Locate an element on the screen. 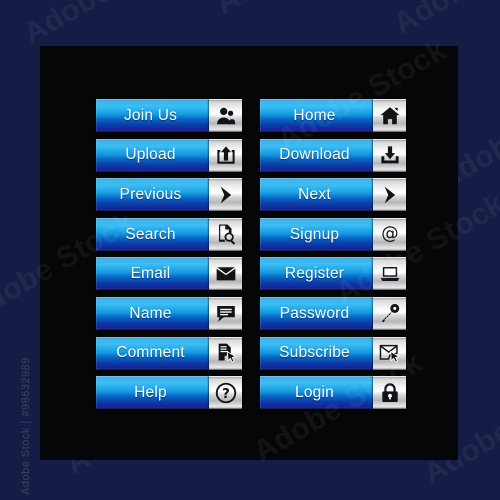 This screenshot has height=500, width=500. button-login: Login is located at coordinates (333, 393).